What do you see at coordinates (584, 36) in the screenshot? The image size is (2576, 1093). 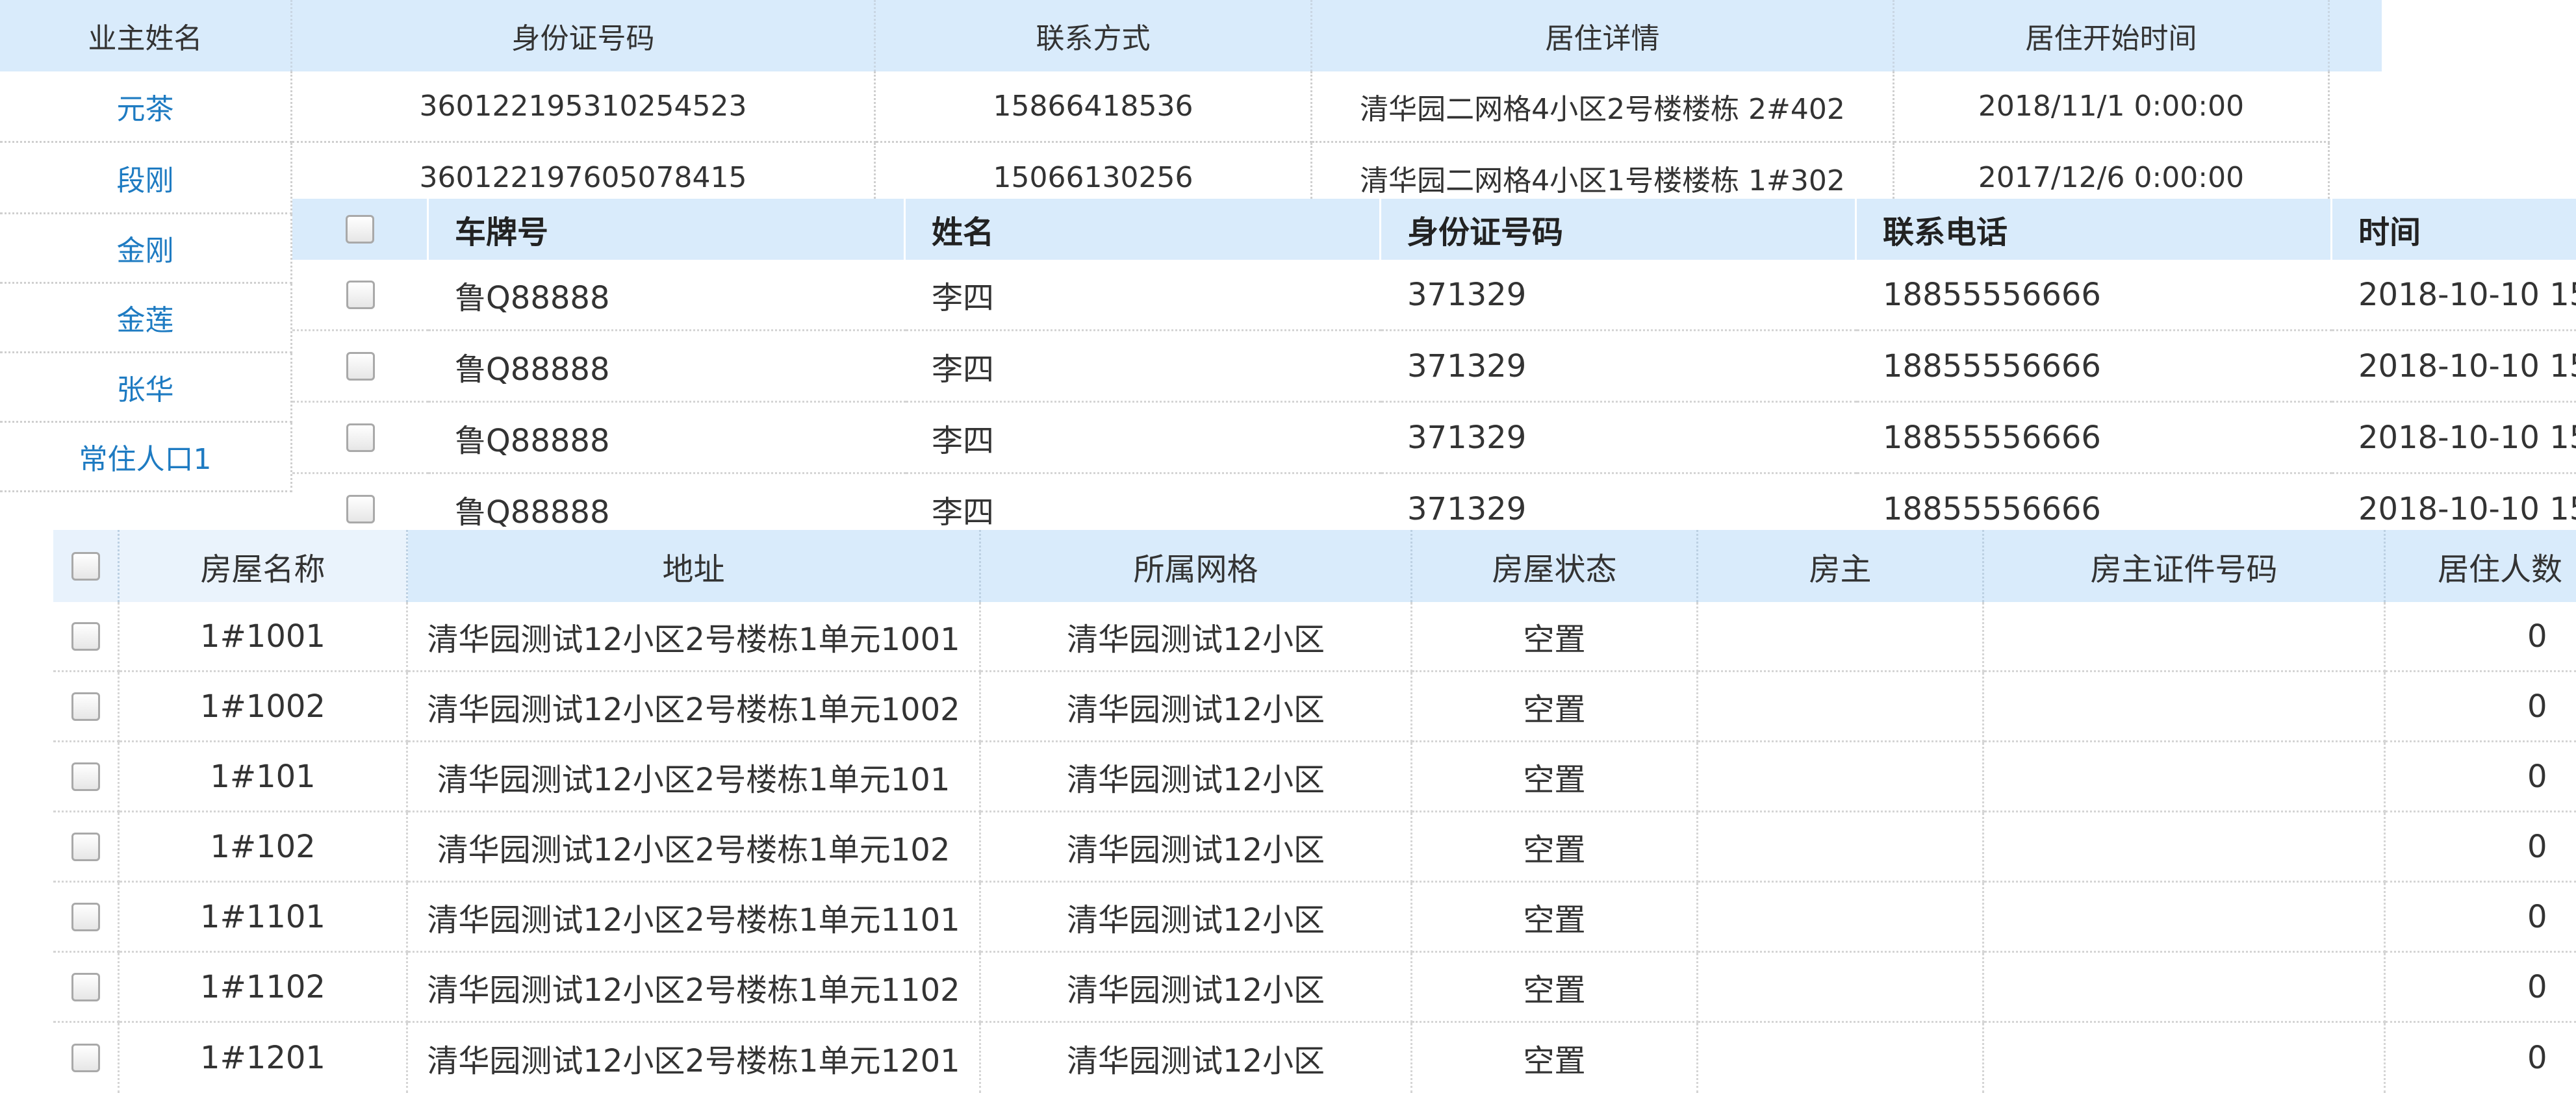 I see `owner-header-id: 身份证号码` at bounding box center [584, 36].